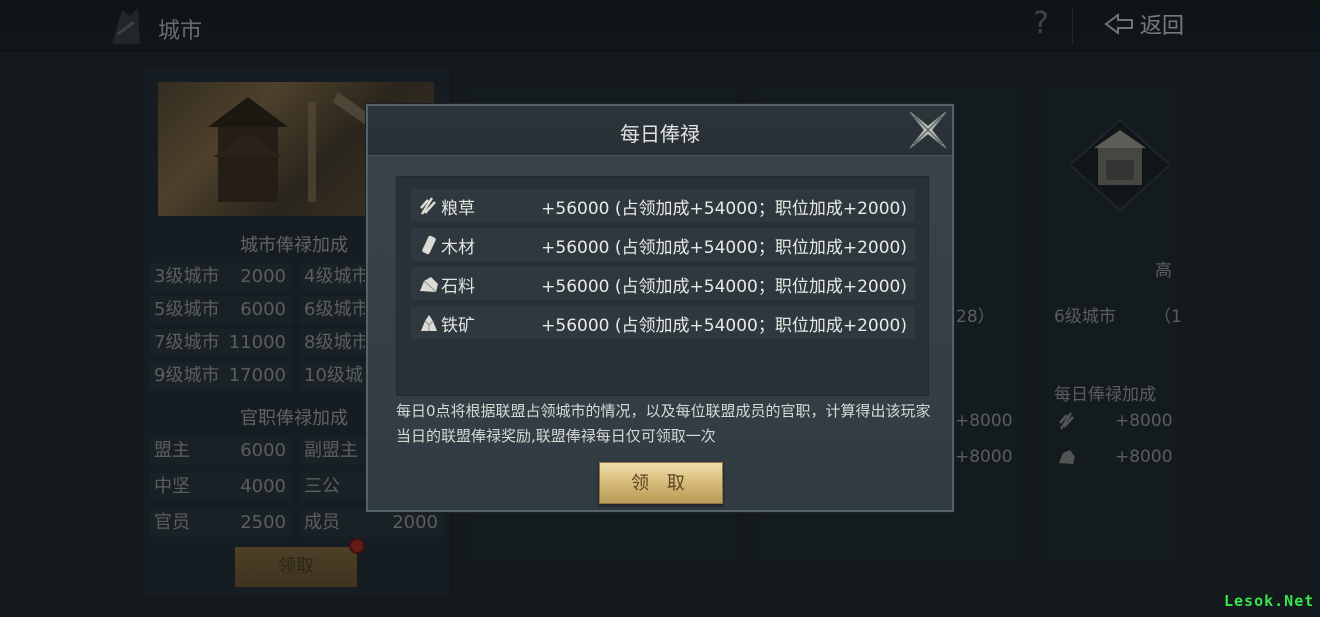 The height and width of the screenshot is (617, 1320). Describe the element at coordinates (429, 285) in the screenshot. I see `stone-icon` at that location.